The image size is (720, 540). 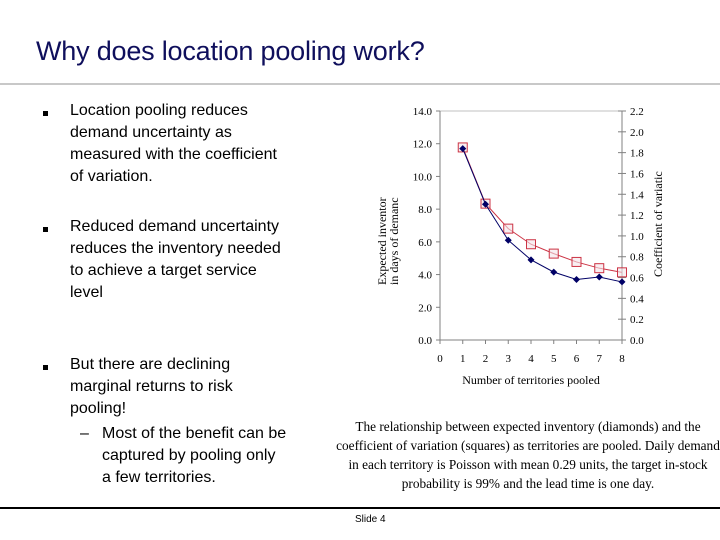 I want to click on y2-axis-label: Coefficient of variatic, so click(x=658, y=224).